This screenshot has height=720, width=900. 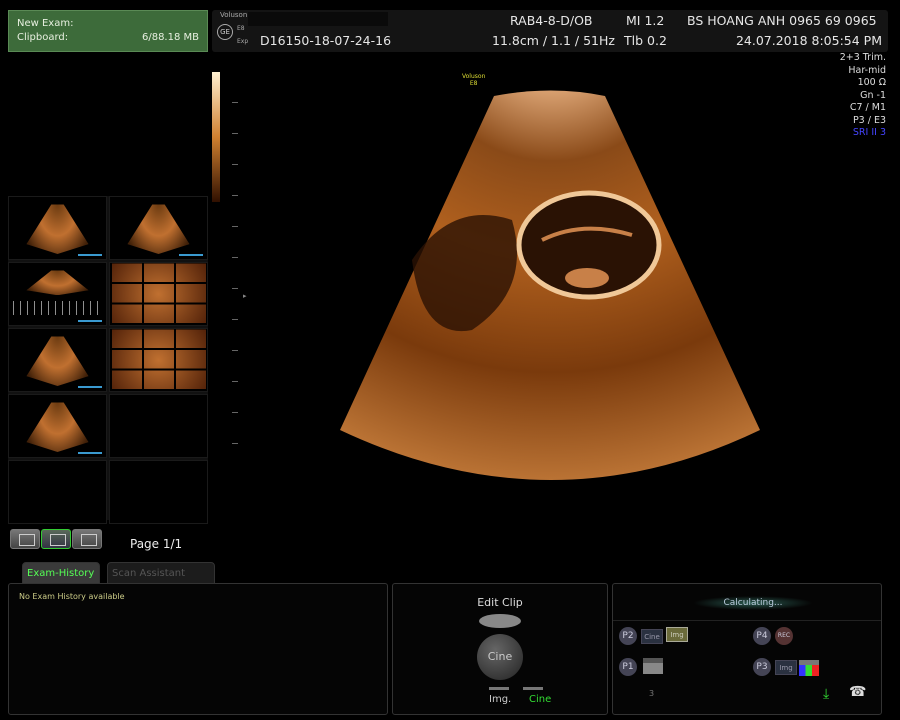 What do you see at coordinates (628, 636) in the screenshot?
I see `p2-button: P2` at bounding box center [628, 636].